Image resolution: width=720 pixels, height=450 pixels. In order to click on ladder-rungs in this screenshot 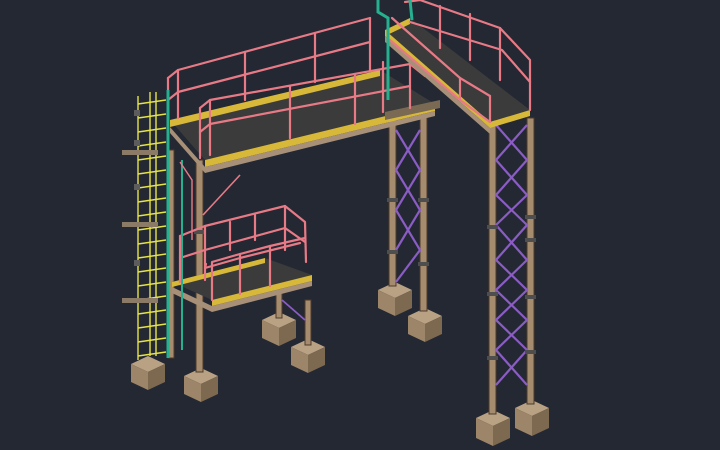, I will do `click(152, 228)`.